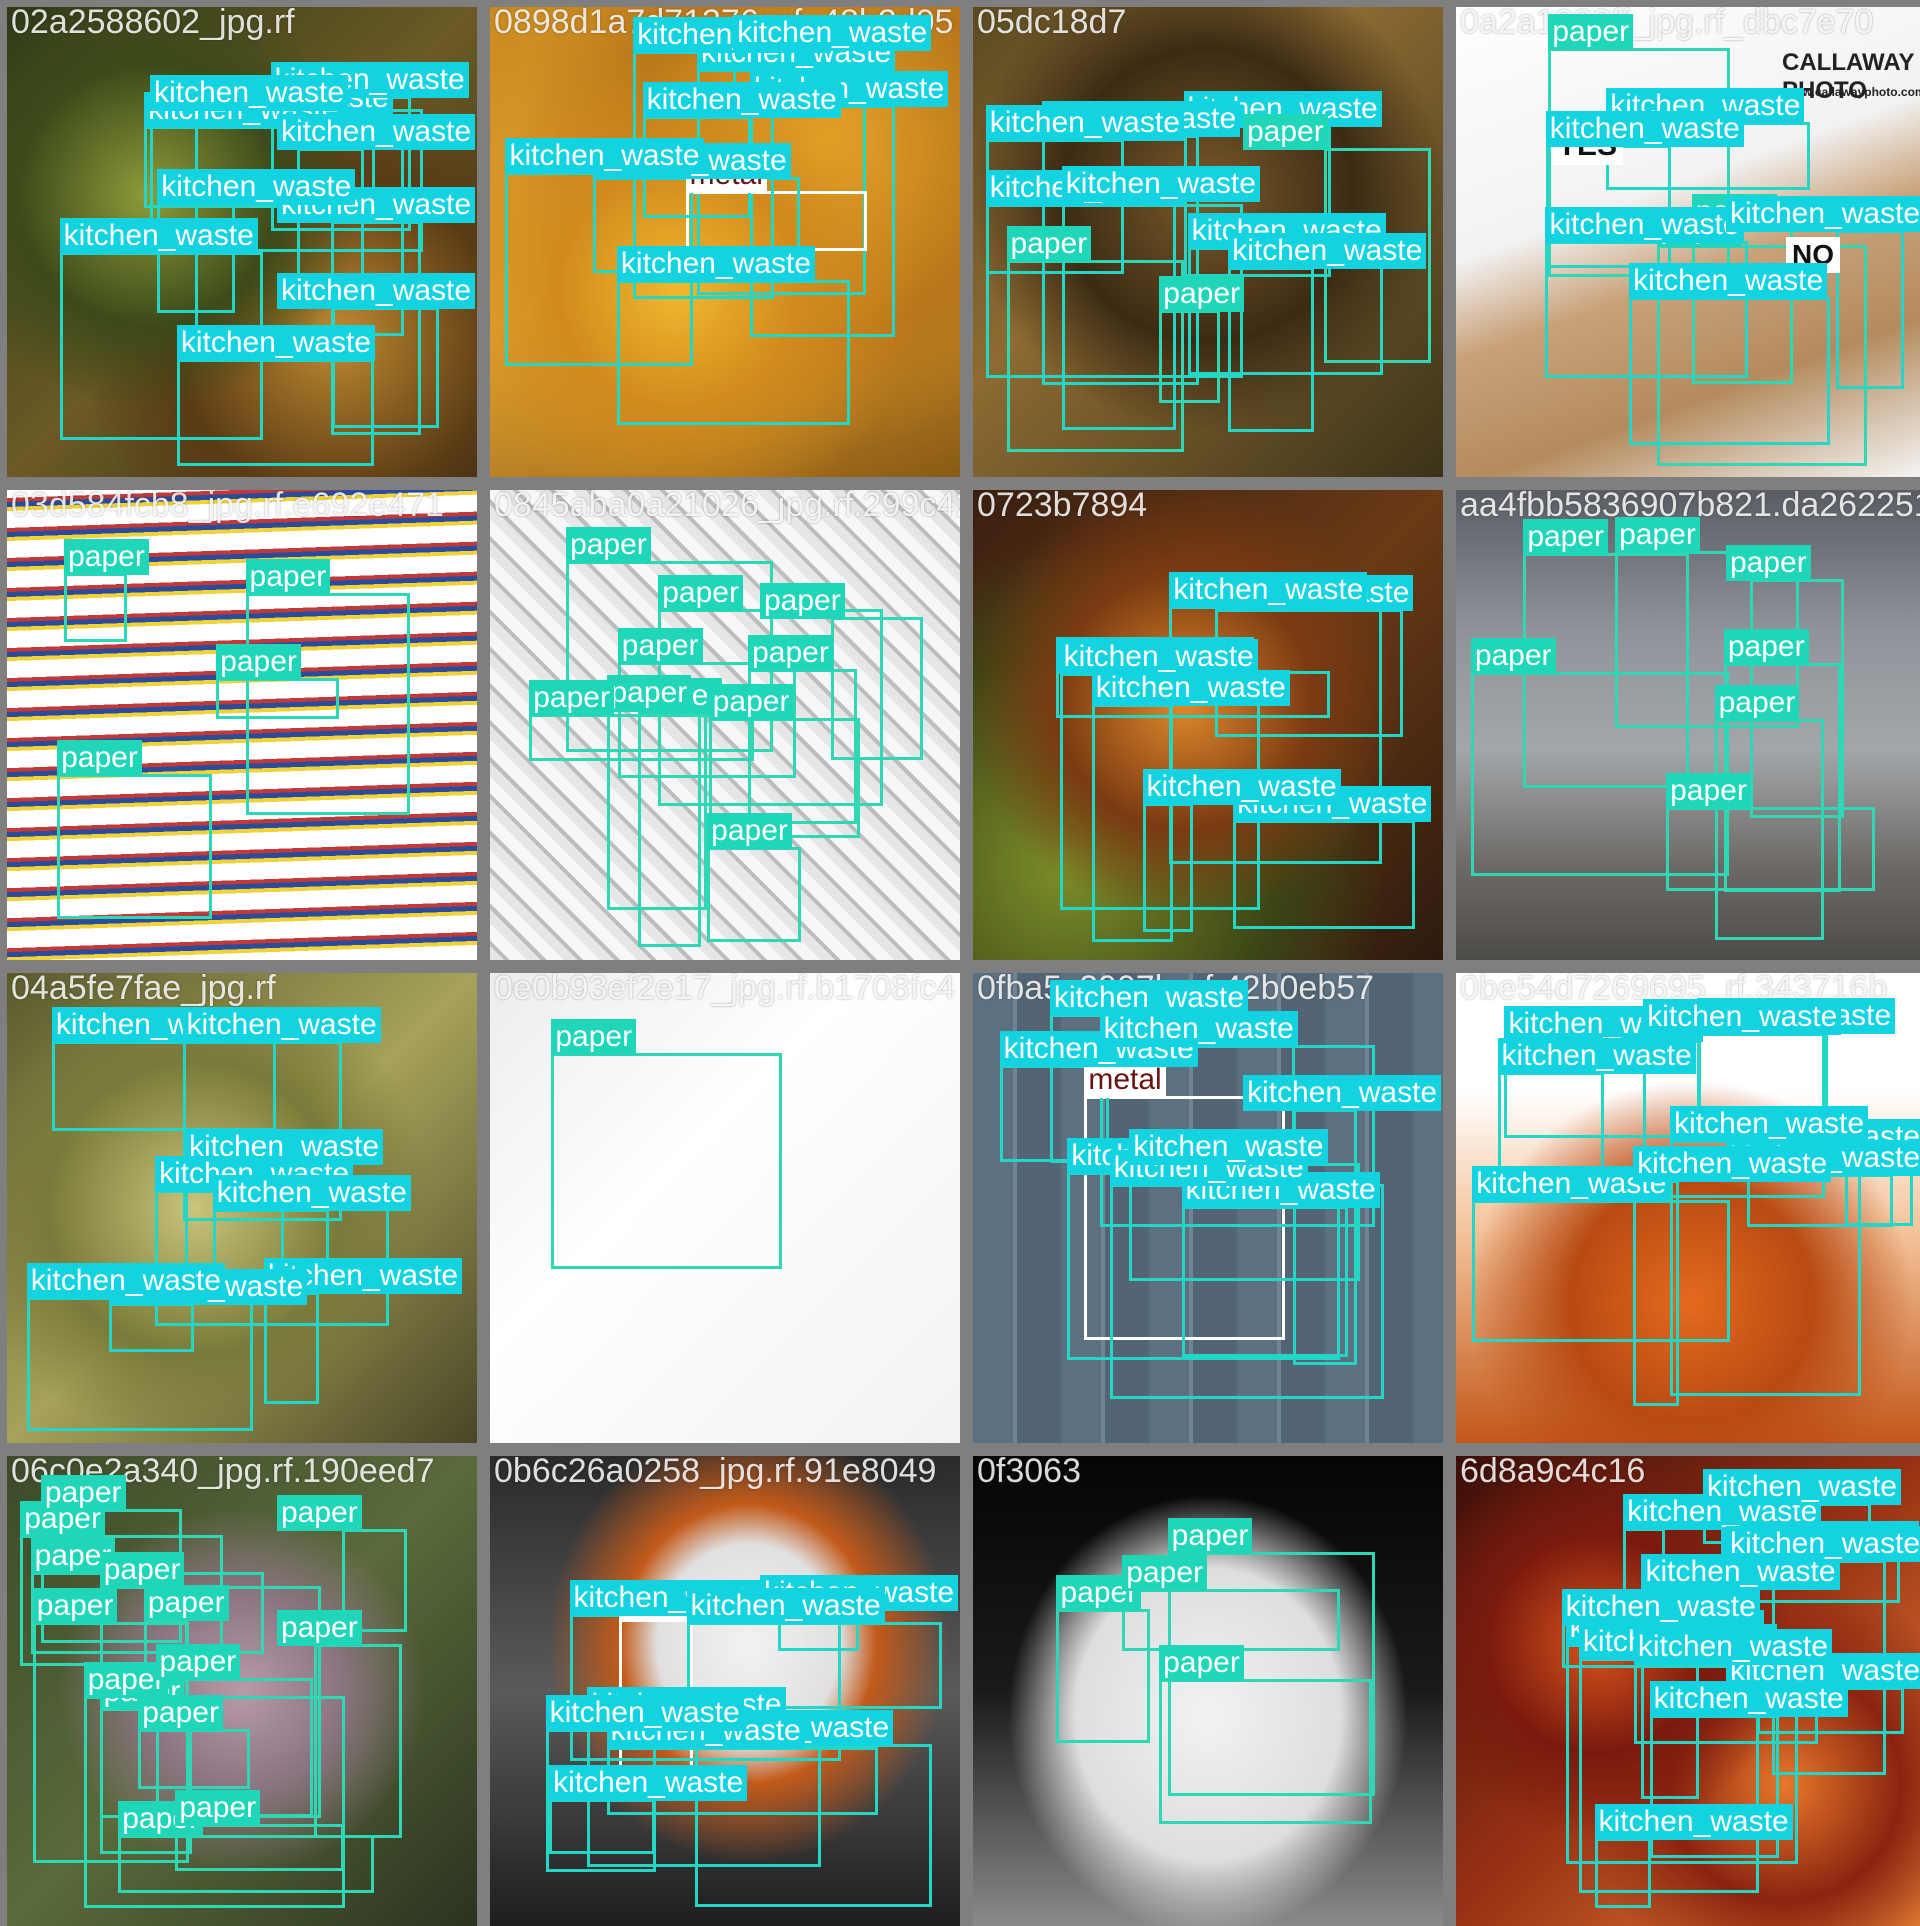 The height and width of the screenshot is (1926, 1920). I want to click on tile-filename: 0e0b93ef2e17_jpg.rf.b1708fc4, so click(725, 990).